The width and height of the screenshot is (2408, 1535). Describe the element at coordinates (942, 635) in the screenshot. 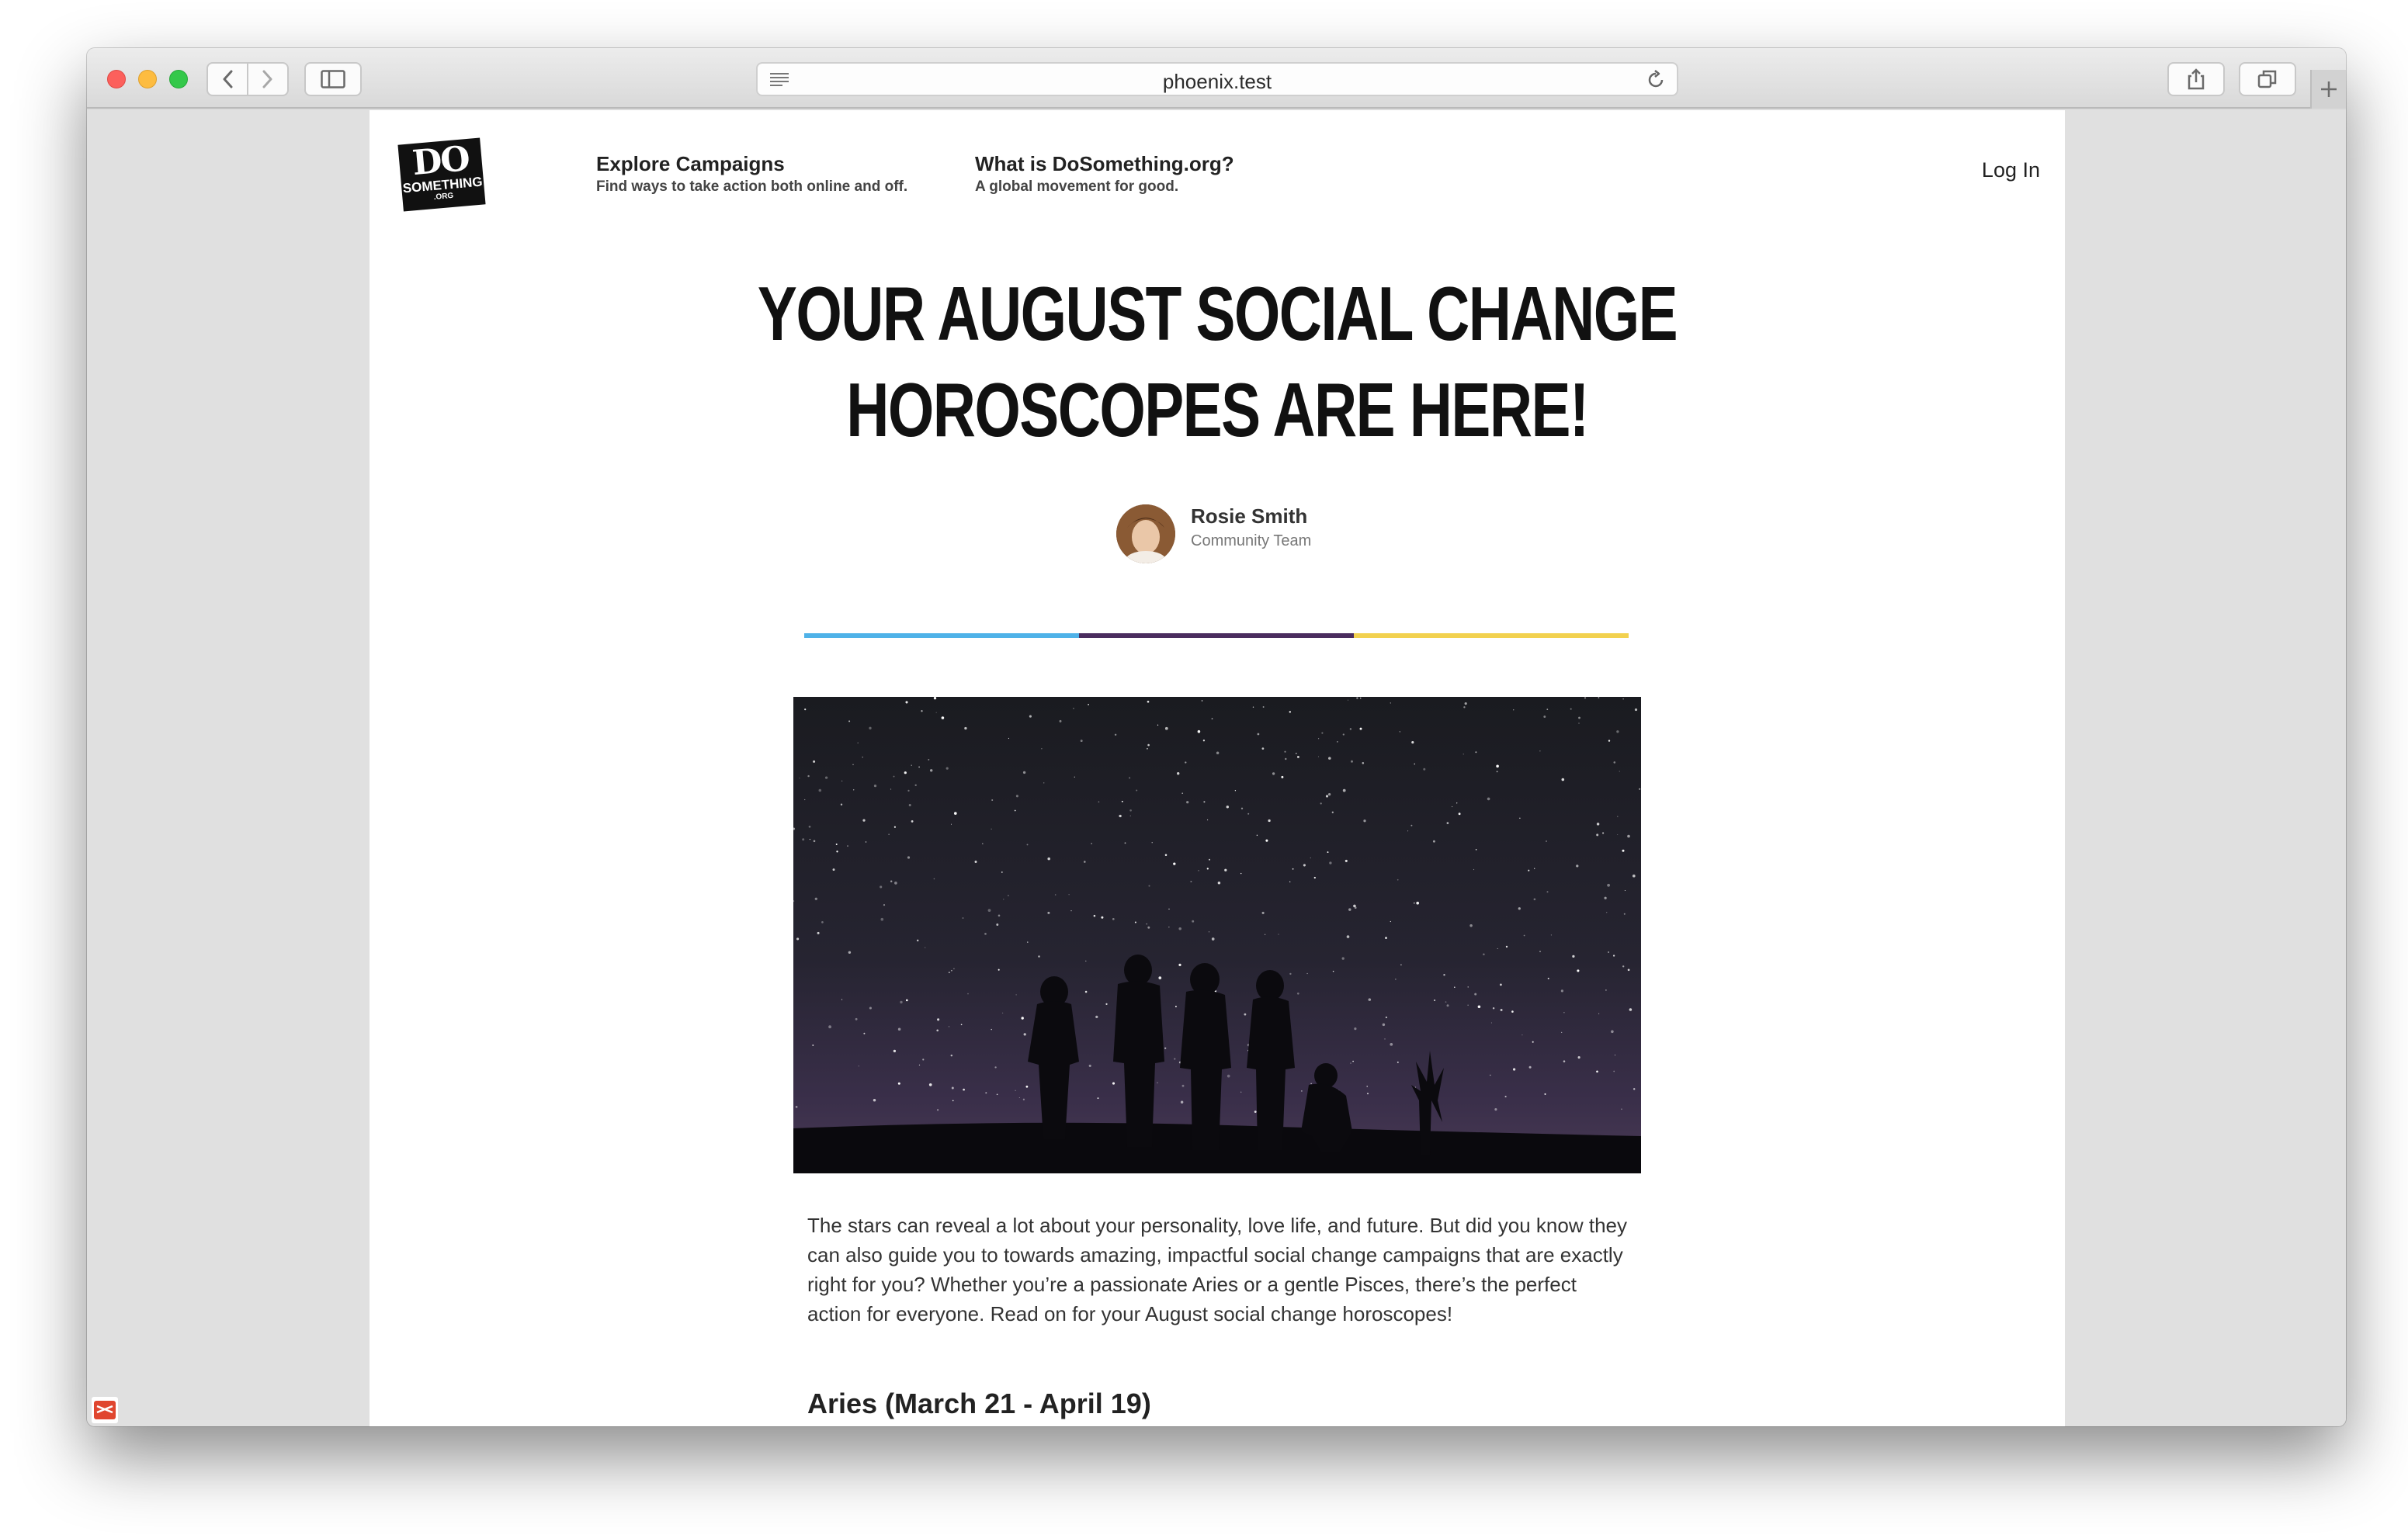

I see `divider-segment-blue` at that location.